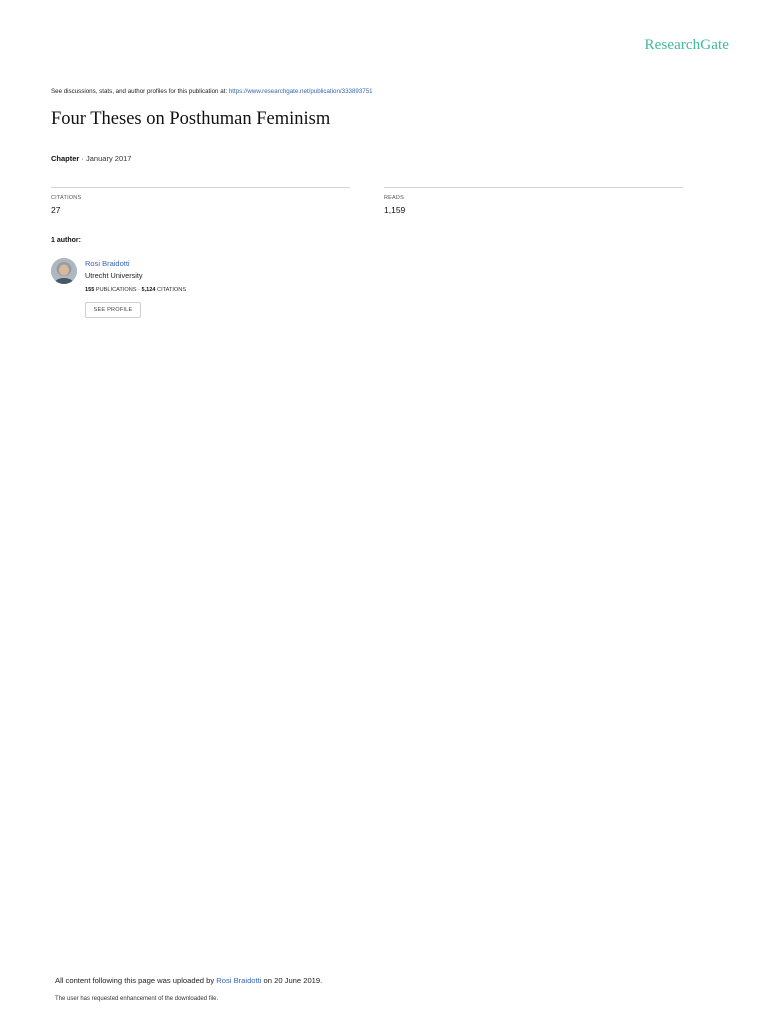 The image size is (768, 1024). What do you see at coordinates (64, 271) in the screenshot?
I see `author-photo-icon` at bounding box center [64, 271].